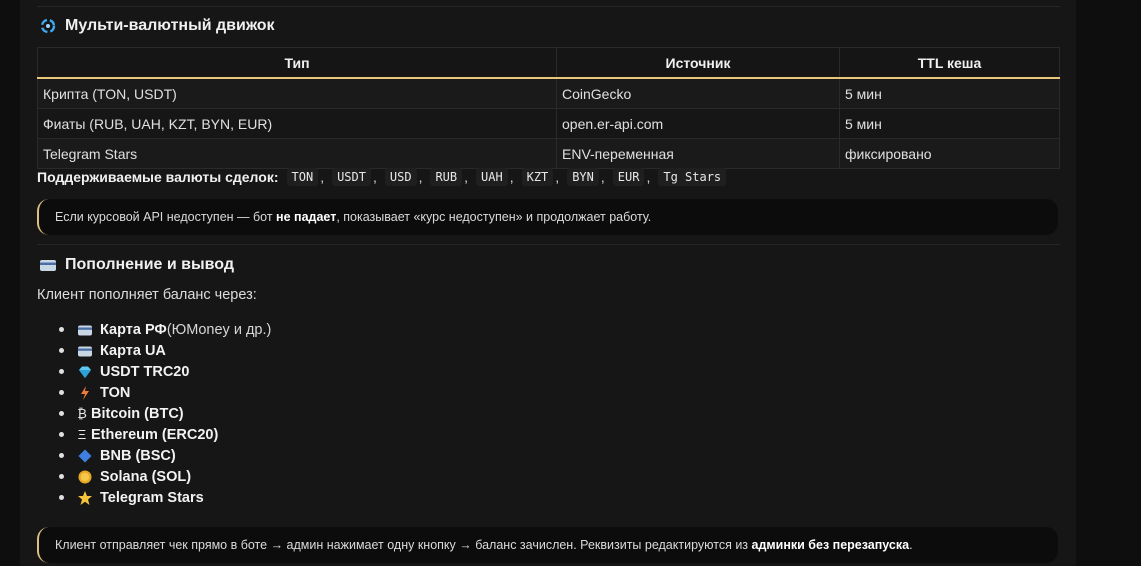 The image size is (1141, 566). What do you see at coordinates (158, 177) in the screenshot?
I see `currencies-label: Поддерживаемые валюты сделок:` at bounding box center [158, 177].